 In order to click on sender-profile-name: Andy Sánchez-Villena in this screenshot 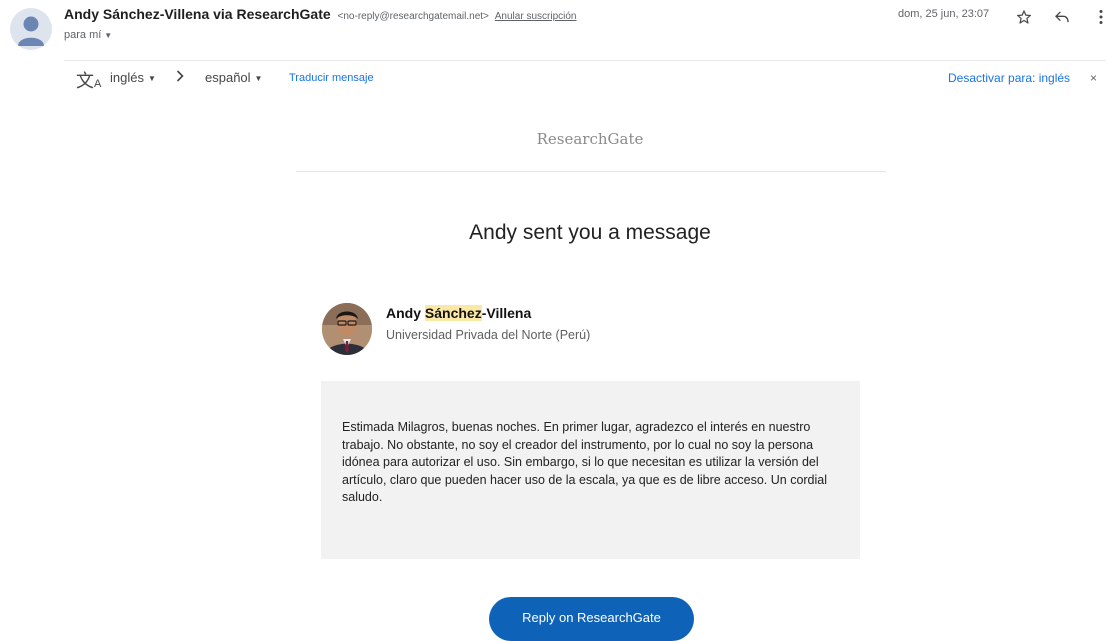, I will do `click(458, 313)`.